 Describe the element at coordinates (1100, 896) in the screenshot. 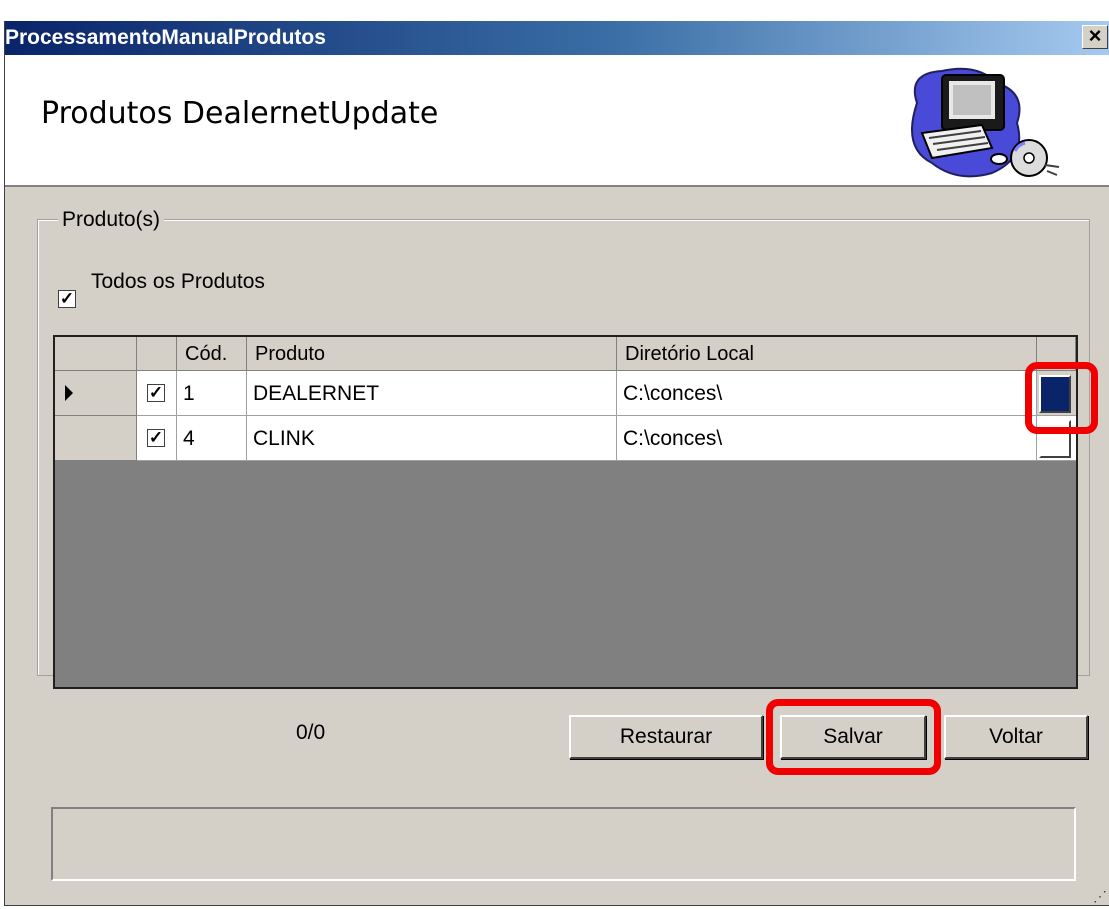

I see `resize-grip-icon: ⋰` at that location.